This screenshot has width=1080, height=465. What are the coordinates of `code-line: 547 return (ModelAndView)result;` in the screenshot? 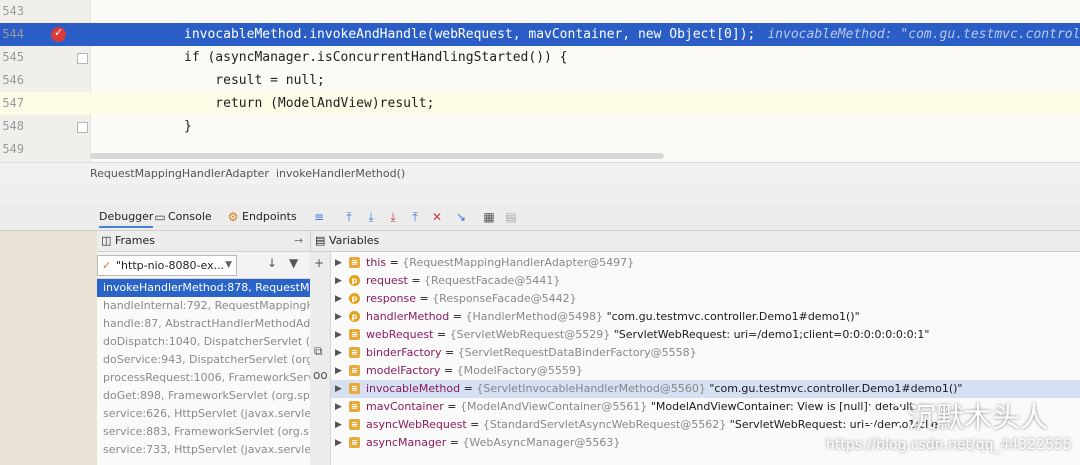 It's located at (540, 103).